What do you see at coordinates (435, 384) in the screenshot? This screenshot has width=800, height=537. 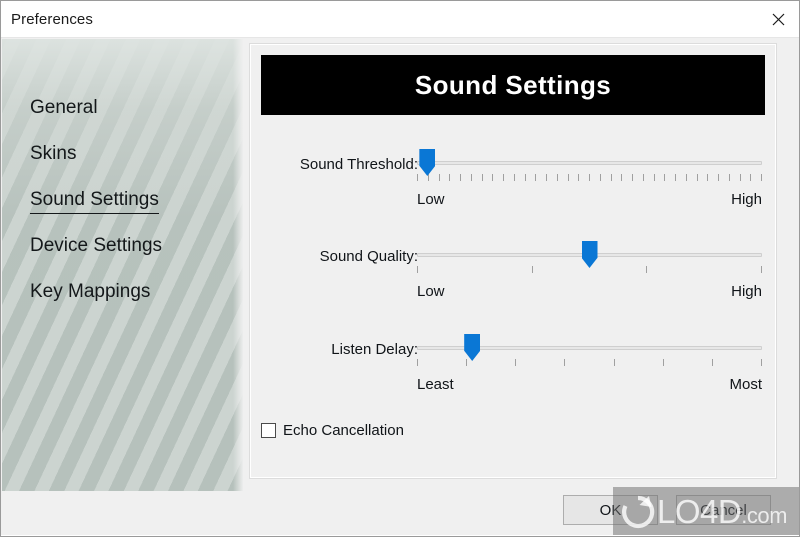 I see `slider-min-label: Least` at bounding box center [435, 384].